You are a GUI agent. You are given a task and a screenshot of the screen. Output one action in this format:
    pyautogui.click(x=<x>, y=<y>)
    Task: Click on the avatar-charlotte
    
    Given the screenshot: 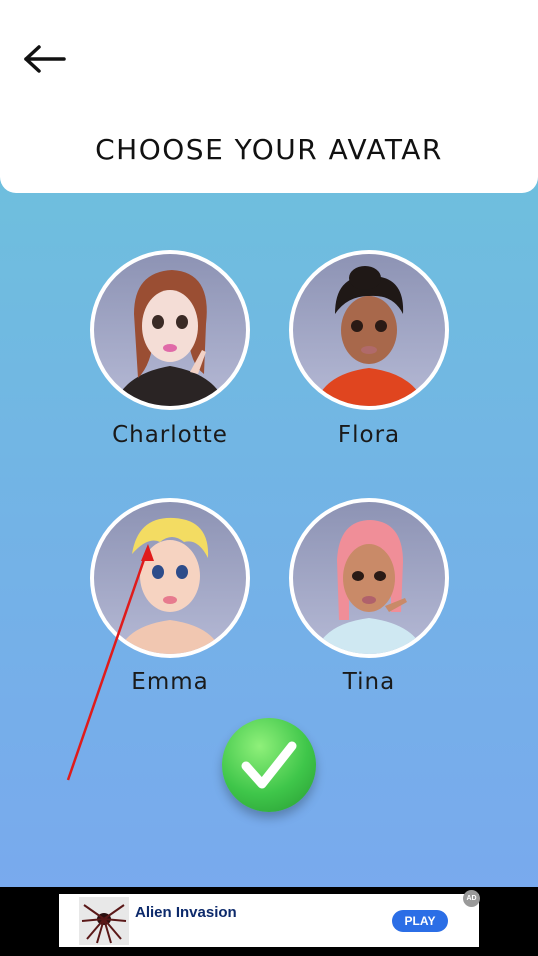 What is the action you would take?
    pyautogui.click(x=170, y=330)
    